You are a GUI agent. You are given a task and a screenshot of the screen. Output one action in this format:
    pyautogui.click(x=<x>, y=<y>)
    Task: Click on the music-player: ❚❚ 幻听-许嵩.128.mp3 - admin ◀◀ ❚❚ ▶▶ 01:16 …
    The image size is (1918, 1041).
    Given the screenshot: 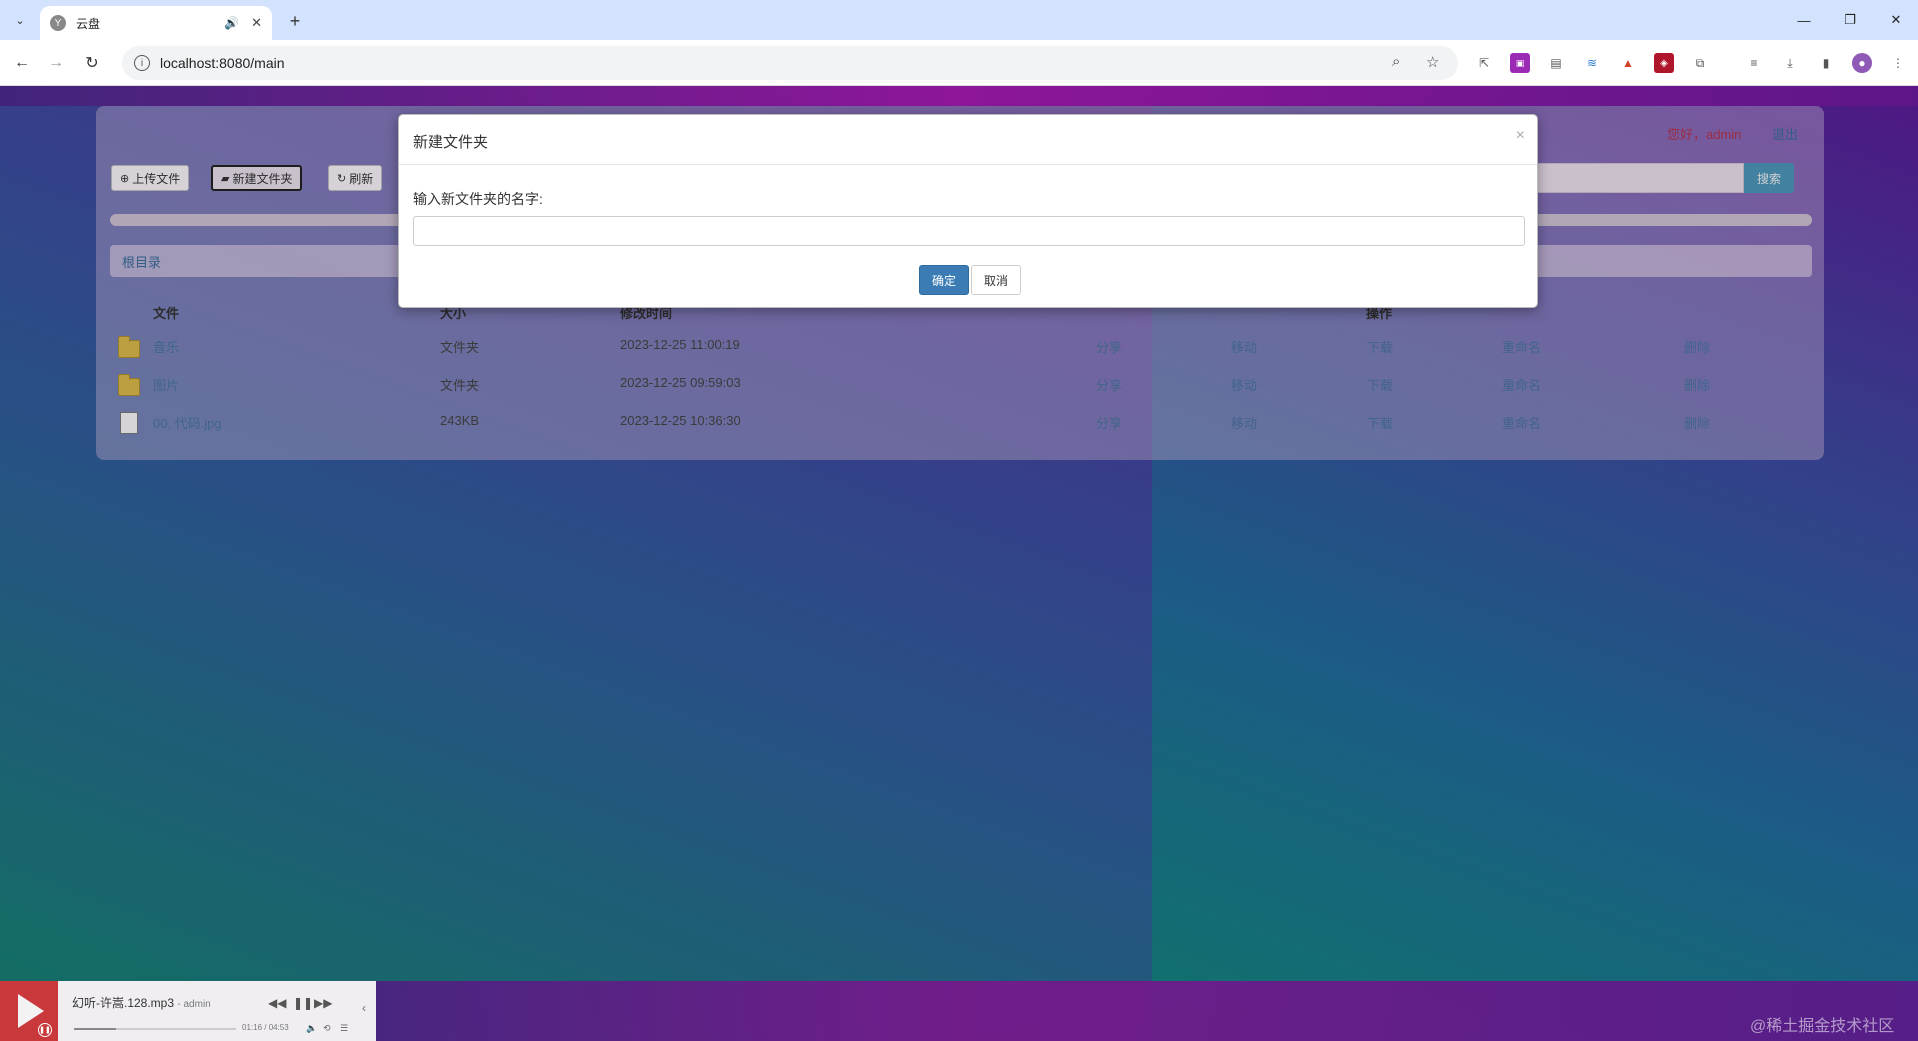 What is the action you would take?
    pyautogui.click(x=188, y=1011)
    